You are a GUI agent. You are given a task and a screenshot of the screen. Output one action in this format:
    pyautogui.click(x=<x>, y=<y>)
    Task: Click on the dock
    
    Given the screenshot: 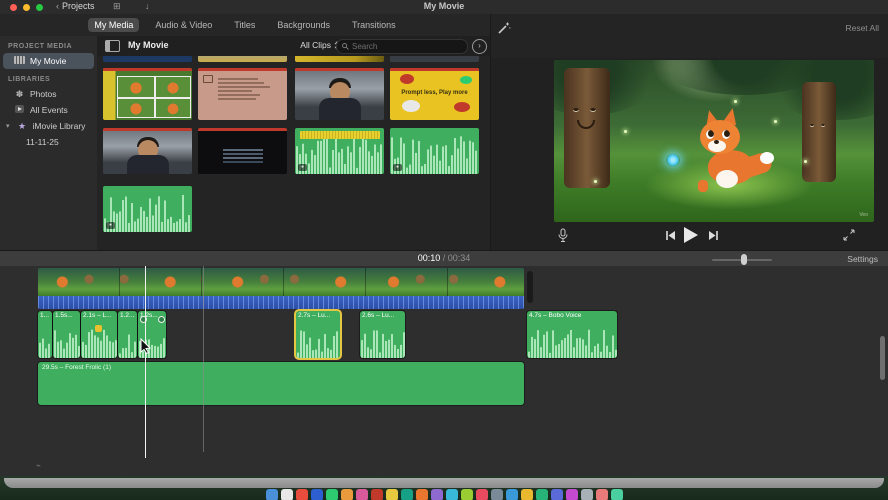 What is the action you would take?
    pyautogui.click(x=444, y=494)
    